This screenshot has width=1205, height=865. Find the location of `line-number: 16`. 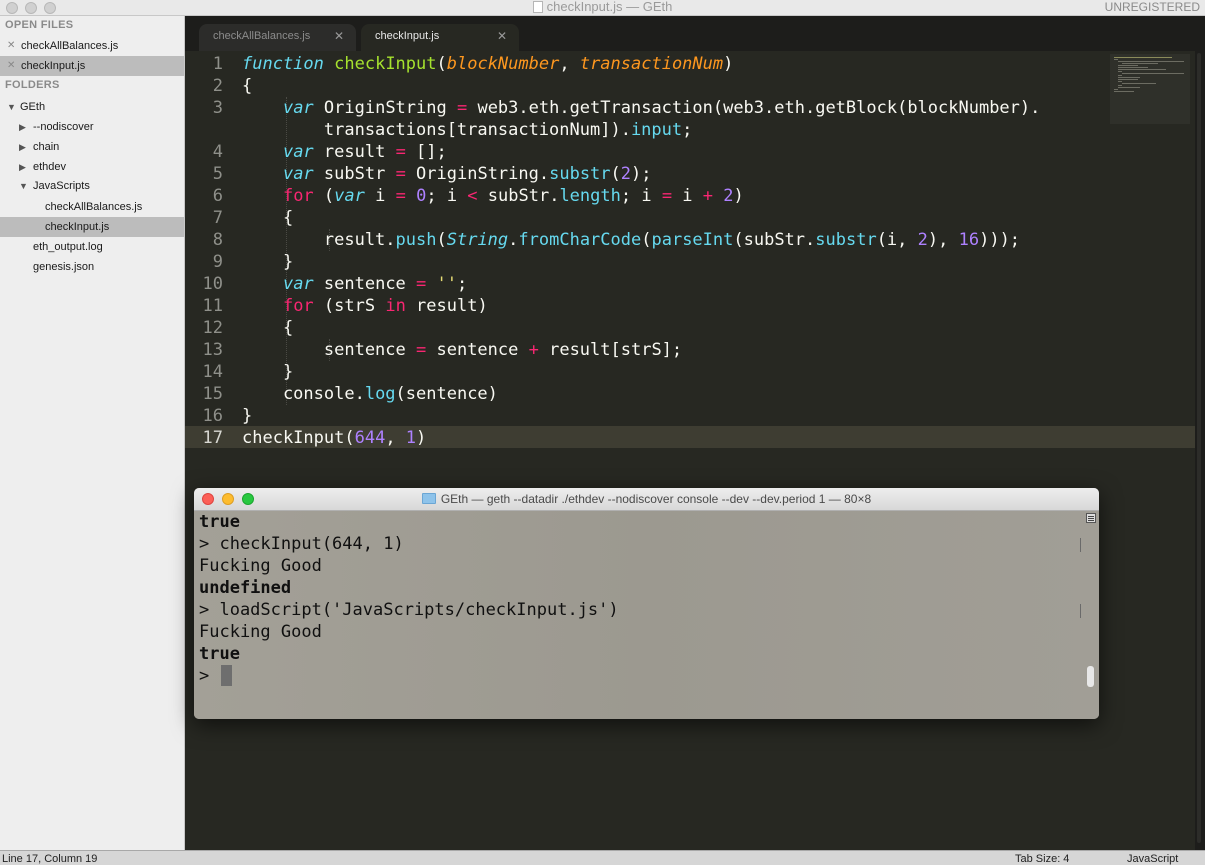

line-number: 16 is located at coordinates (212, 416).